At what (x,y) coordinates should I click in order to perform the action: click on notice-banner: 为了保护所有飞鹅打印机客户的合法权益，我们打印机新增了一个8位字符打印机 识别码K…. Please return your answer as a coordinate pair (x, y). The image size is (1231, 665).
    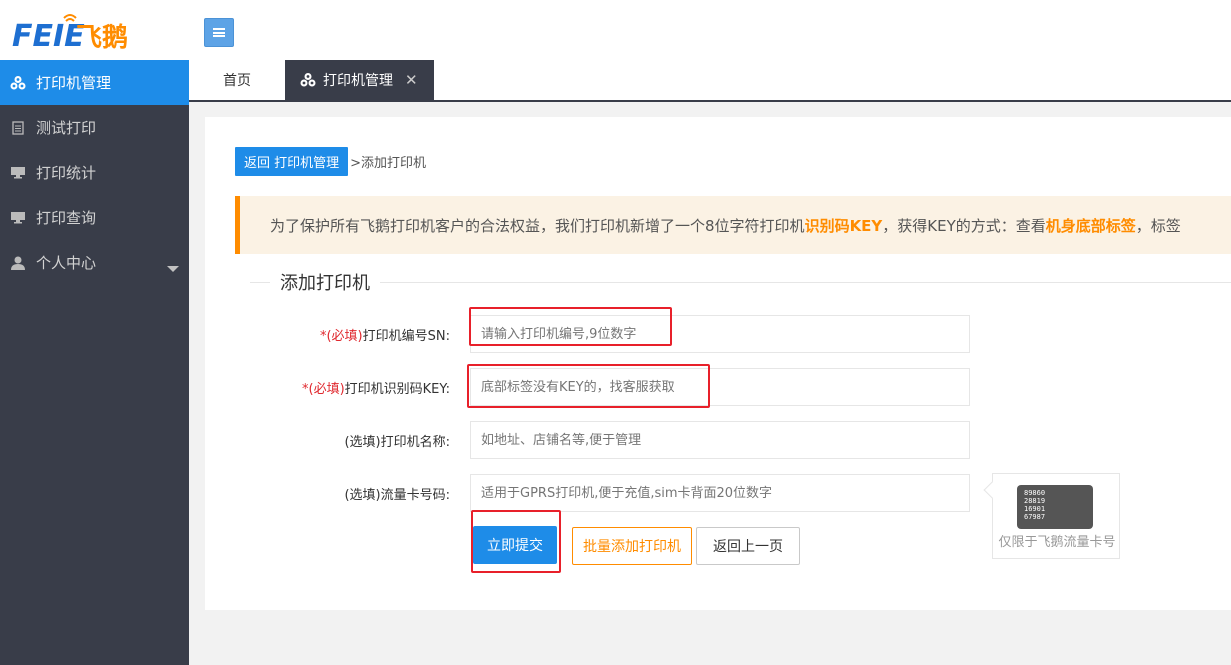
    Looking at the image, I should click on (733, 225).